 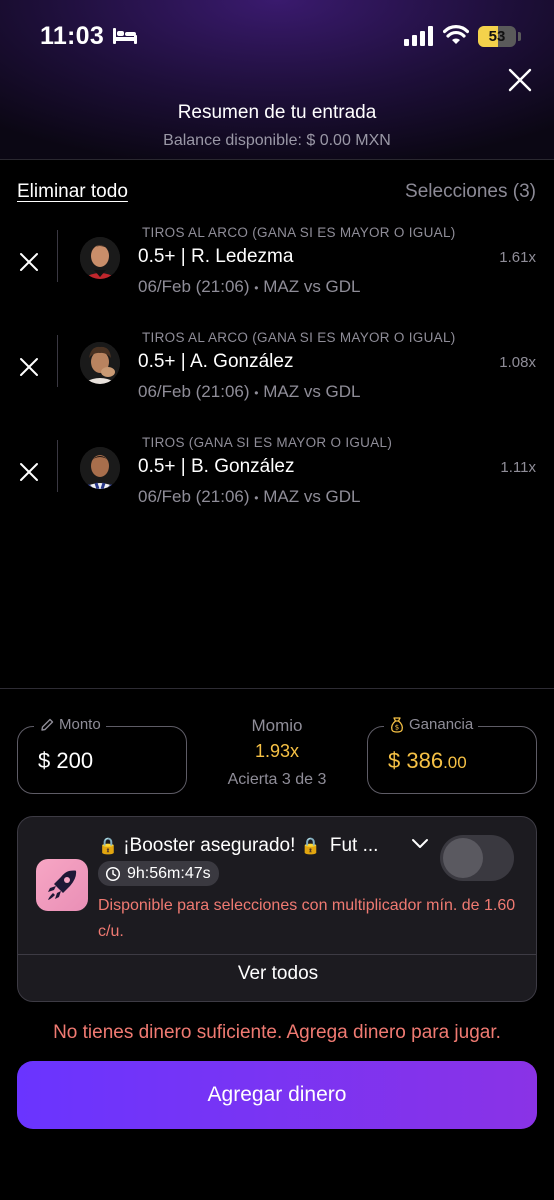 What do you see at coordinates (209, 845) in the screenshot?
I see `booster-title-text: ¡Booster asegurado!` at bounding box center [209, 845].